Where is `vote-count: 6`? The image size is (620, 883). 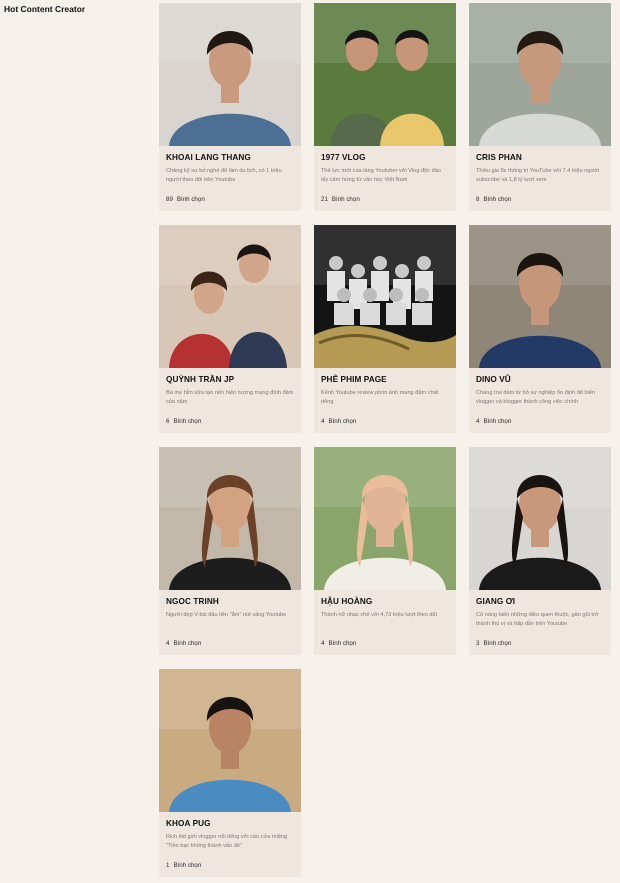
vote-count: 6 is located at coordinates (168, 421).